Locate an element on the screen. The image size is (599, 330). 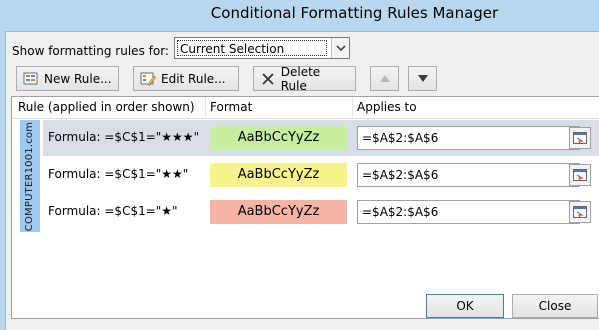
watermark-text: COMPUTER1001.com is located at coordinates (30, 176).